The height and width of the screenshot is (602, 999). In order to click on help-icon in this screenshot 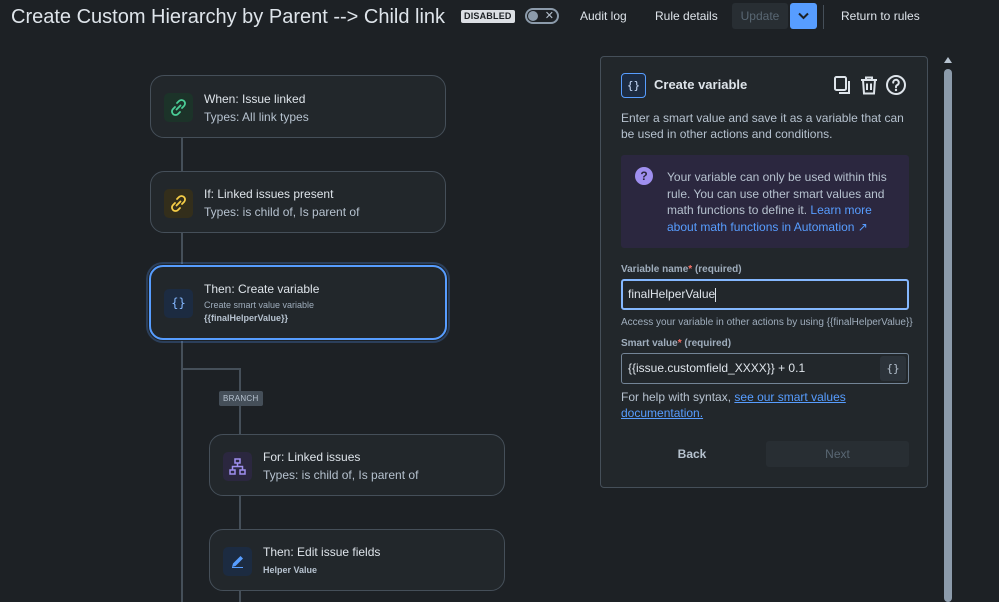, I will do `click(896, 85)`.